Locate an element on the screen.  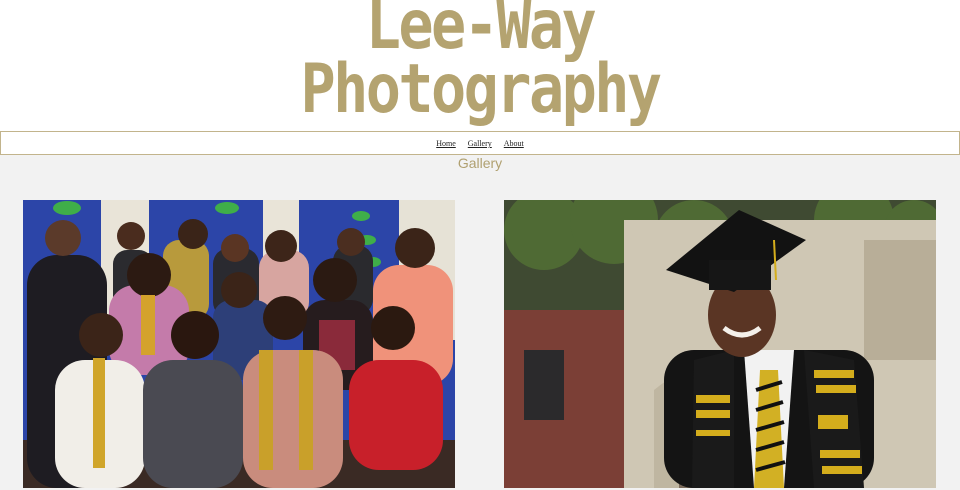
main-nav: Home Gallery About is located at coordinates (480, 143).